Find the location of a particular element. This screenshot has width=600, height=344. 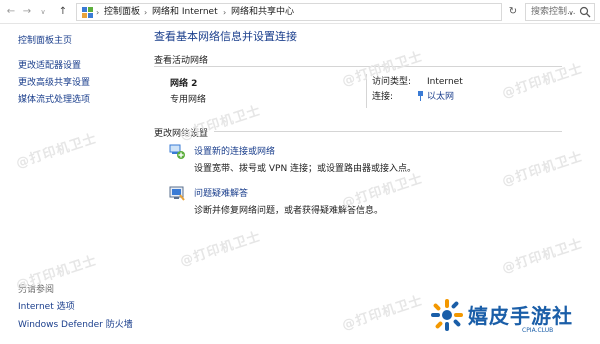

logo-mark-icon is located at coordinates (447, 315).